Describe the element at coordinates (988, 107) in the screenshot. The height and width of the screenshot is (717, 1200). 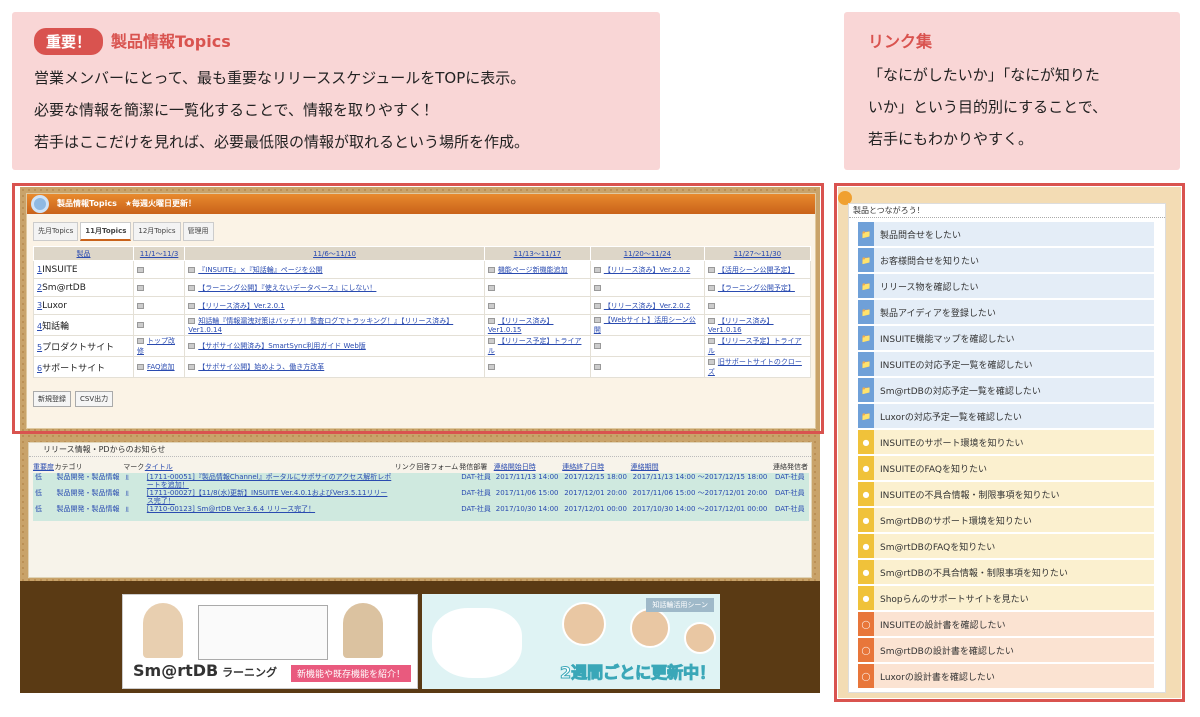
I see `callout-line: いか」という目的別にすることで、` at that location.